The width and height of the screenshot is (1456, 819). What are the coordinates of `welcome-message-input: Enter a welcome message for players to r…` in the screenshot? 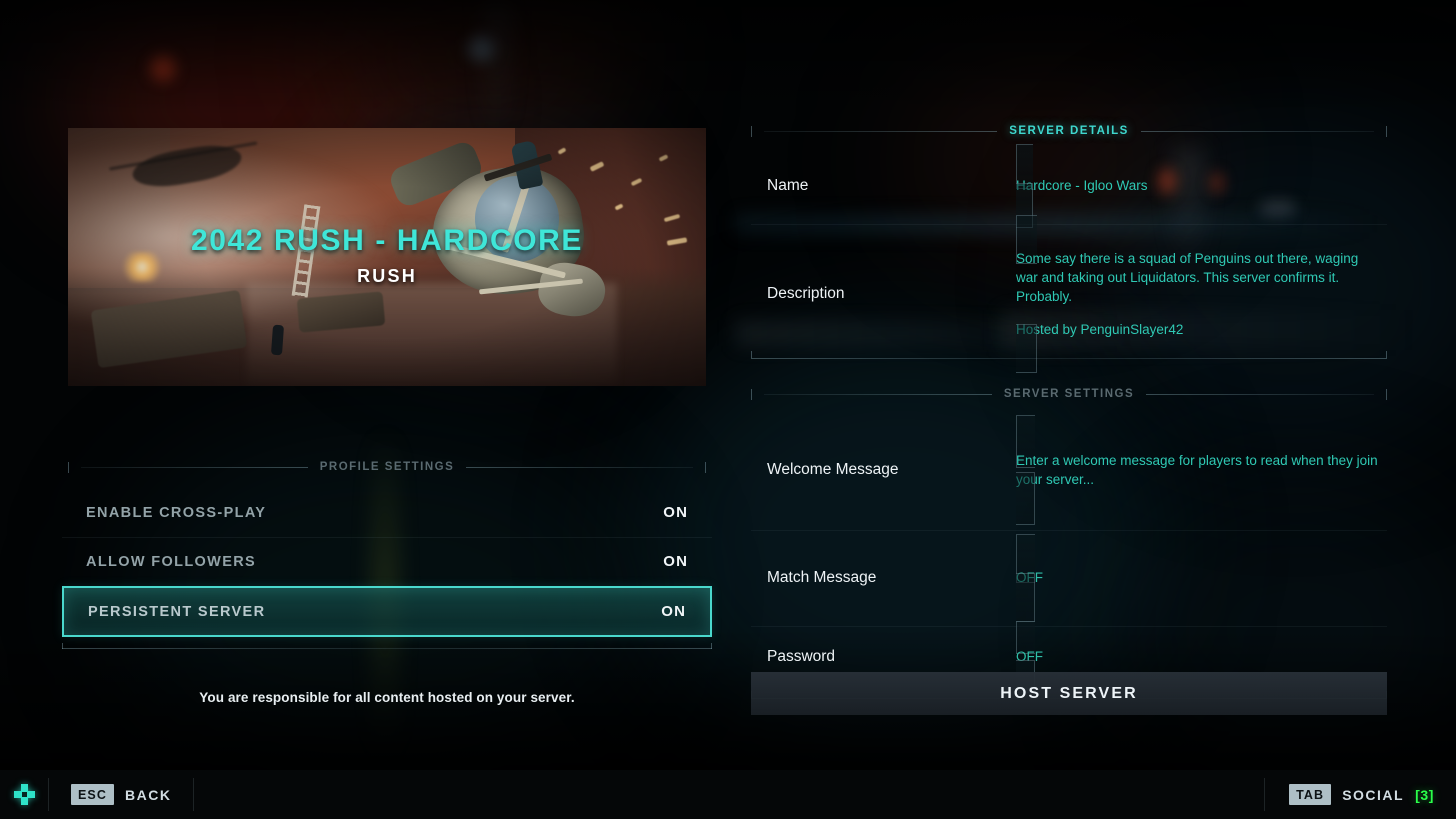 It's located at (1197, 470).